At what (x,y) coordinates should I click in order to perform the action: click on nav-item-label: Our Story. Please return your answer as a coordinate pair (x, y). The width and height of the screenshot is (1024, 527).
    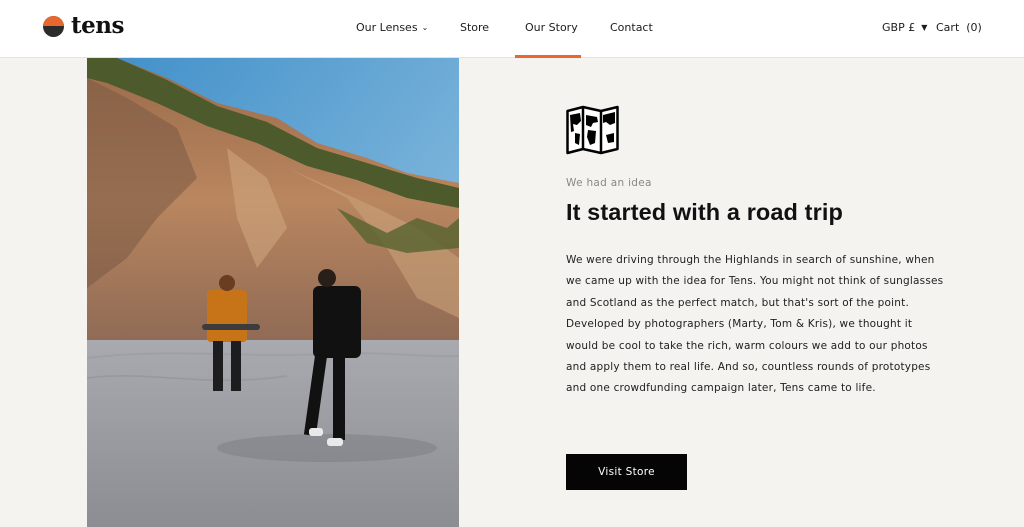
    Looking at the image, I should click on (551, 27).